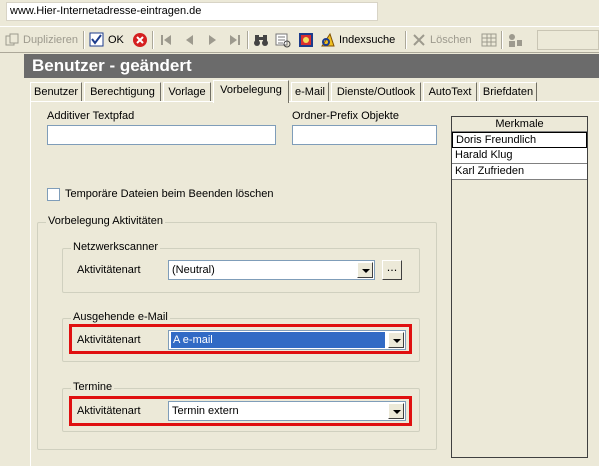 This screenshot has width=599, height=466. What do you see at coordinates (93, 387) in the screenshot?
I see `appointments-title: Termine` at bounding box center [93, 387].